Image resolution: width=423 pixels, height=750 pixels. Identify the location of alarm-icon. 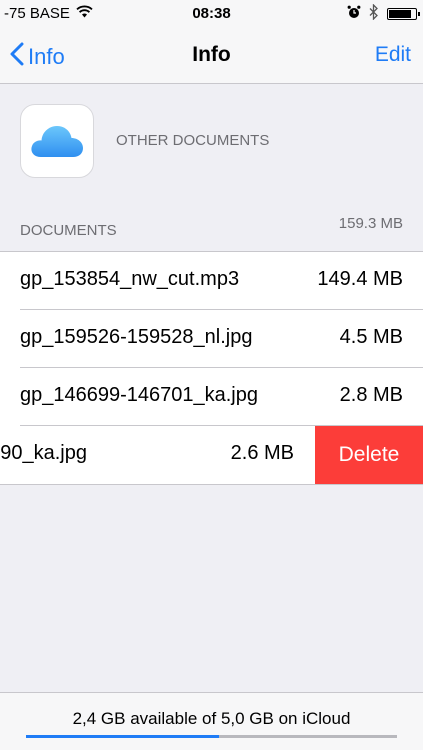
(354, 14).